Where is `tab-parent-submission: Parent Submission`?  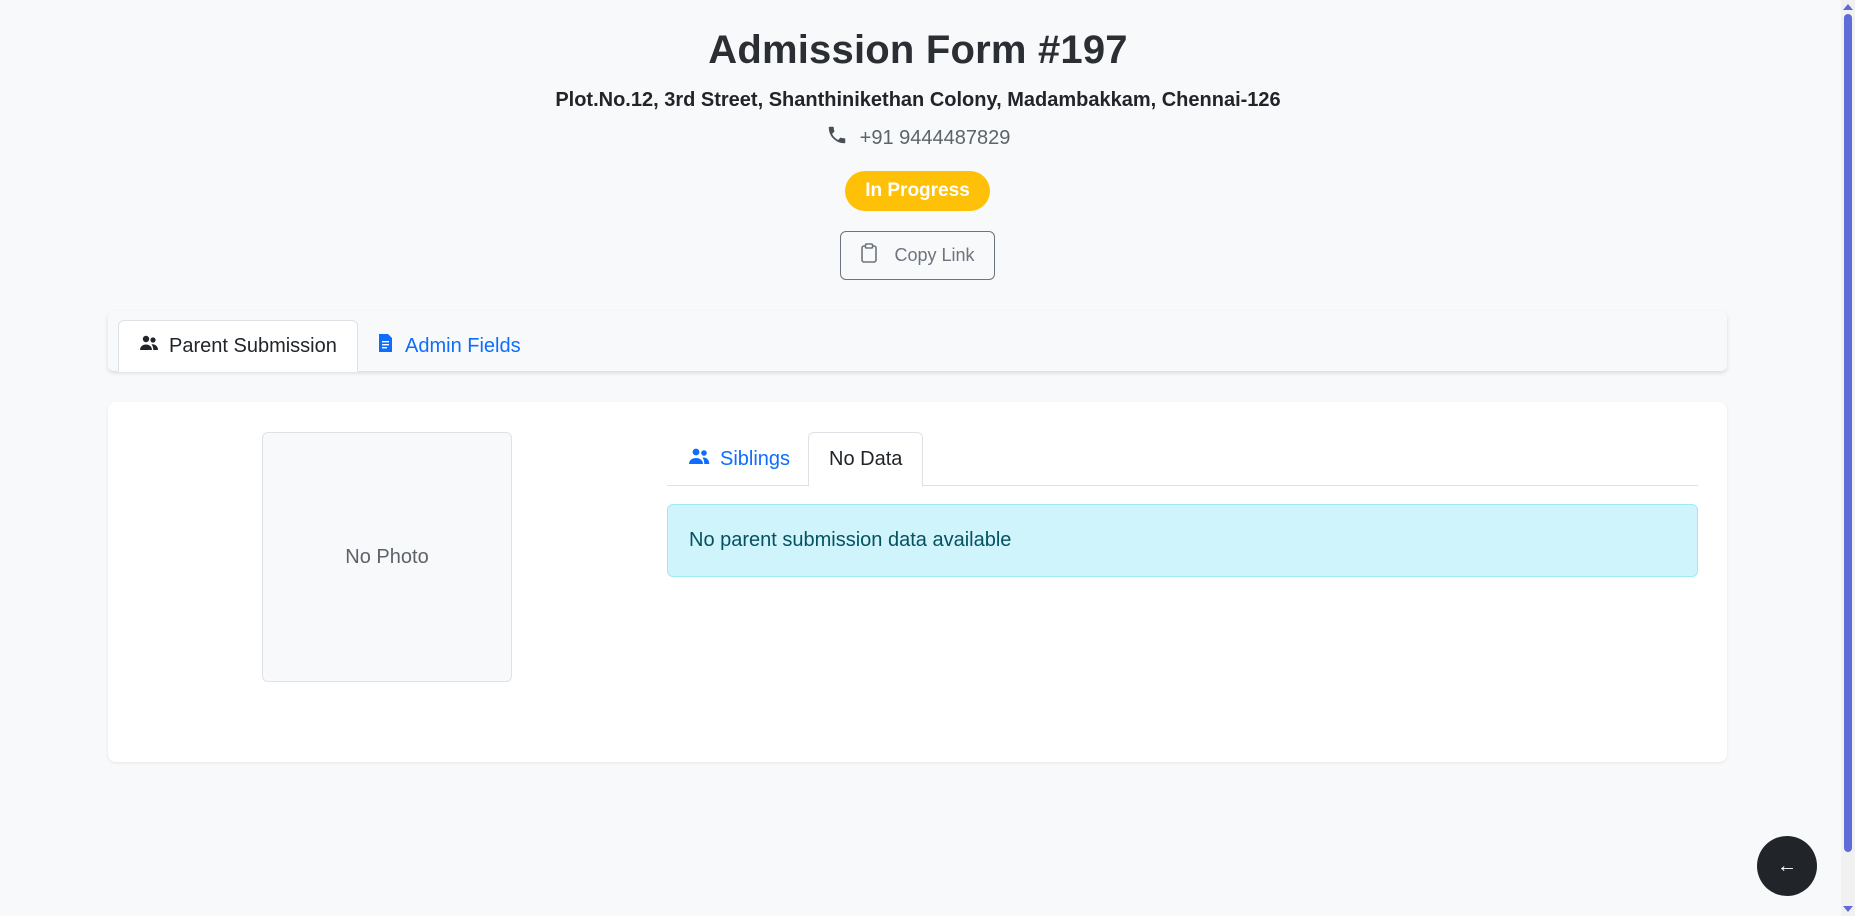 tab-parent-submission: Parent Submission is located at coordinates (238, 346).